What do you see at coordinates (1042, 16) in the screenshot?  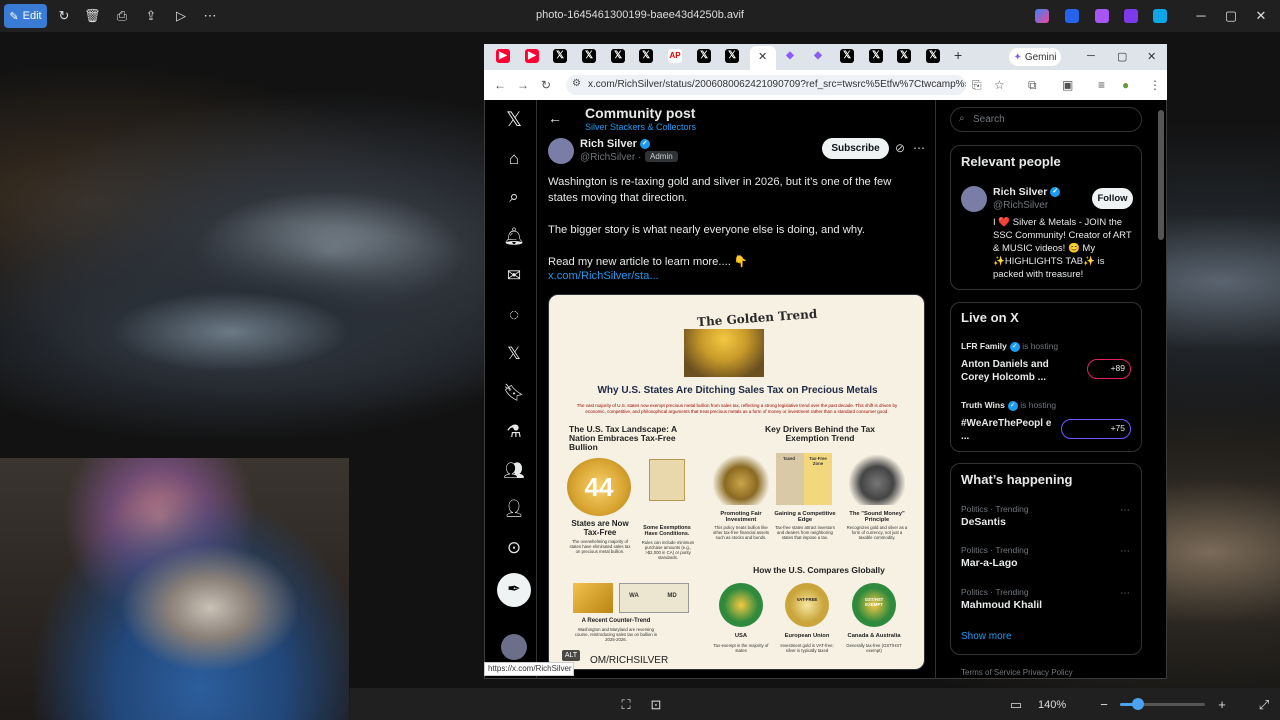 I see `copilot-icon` at bounding box center [1042, 16].